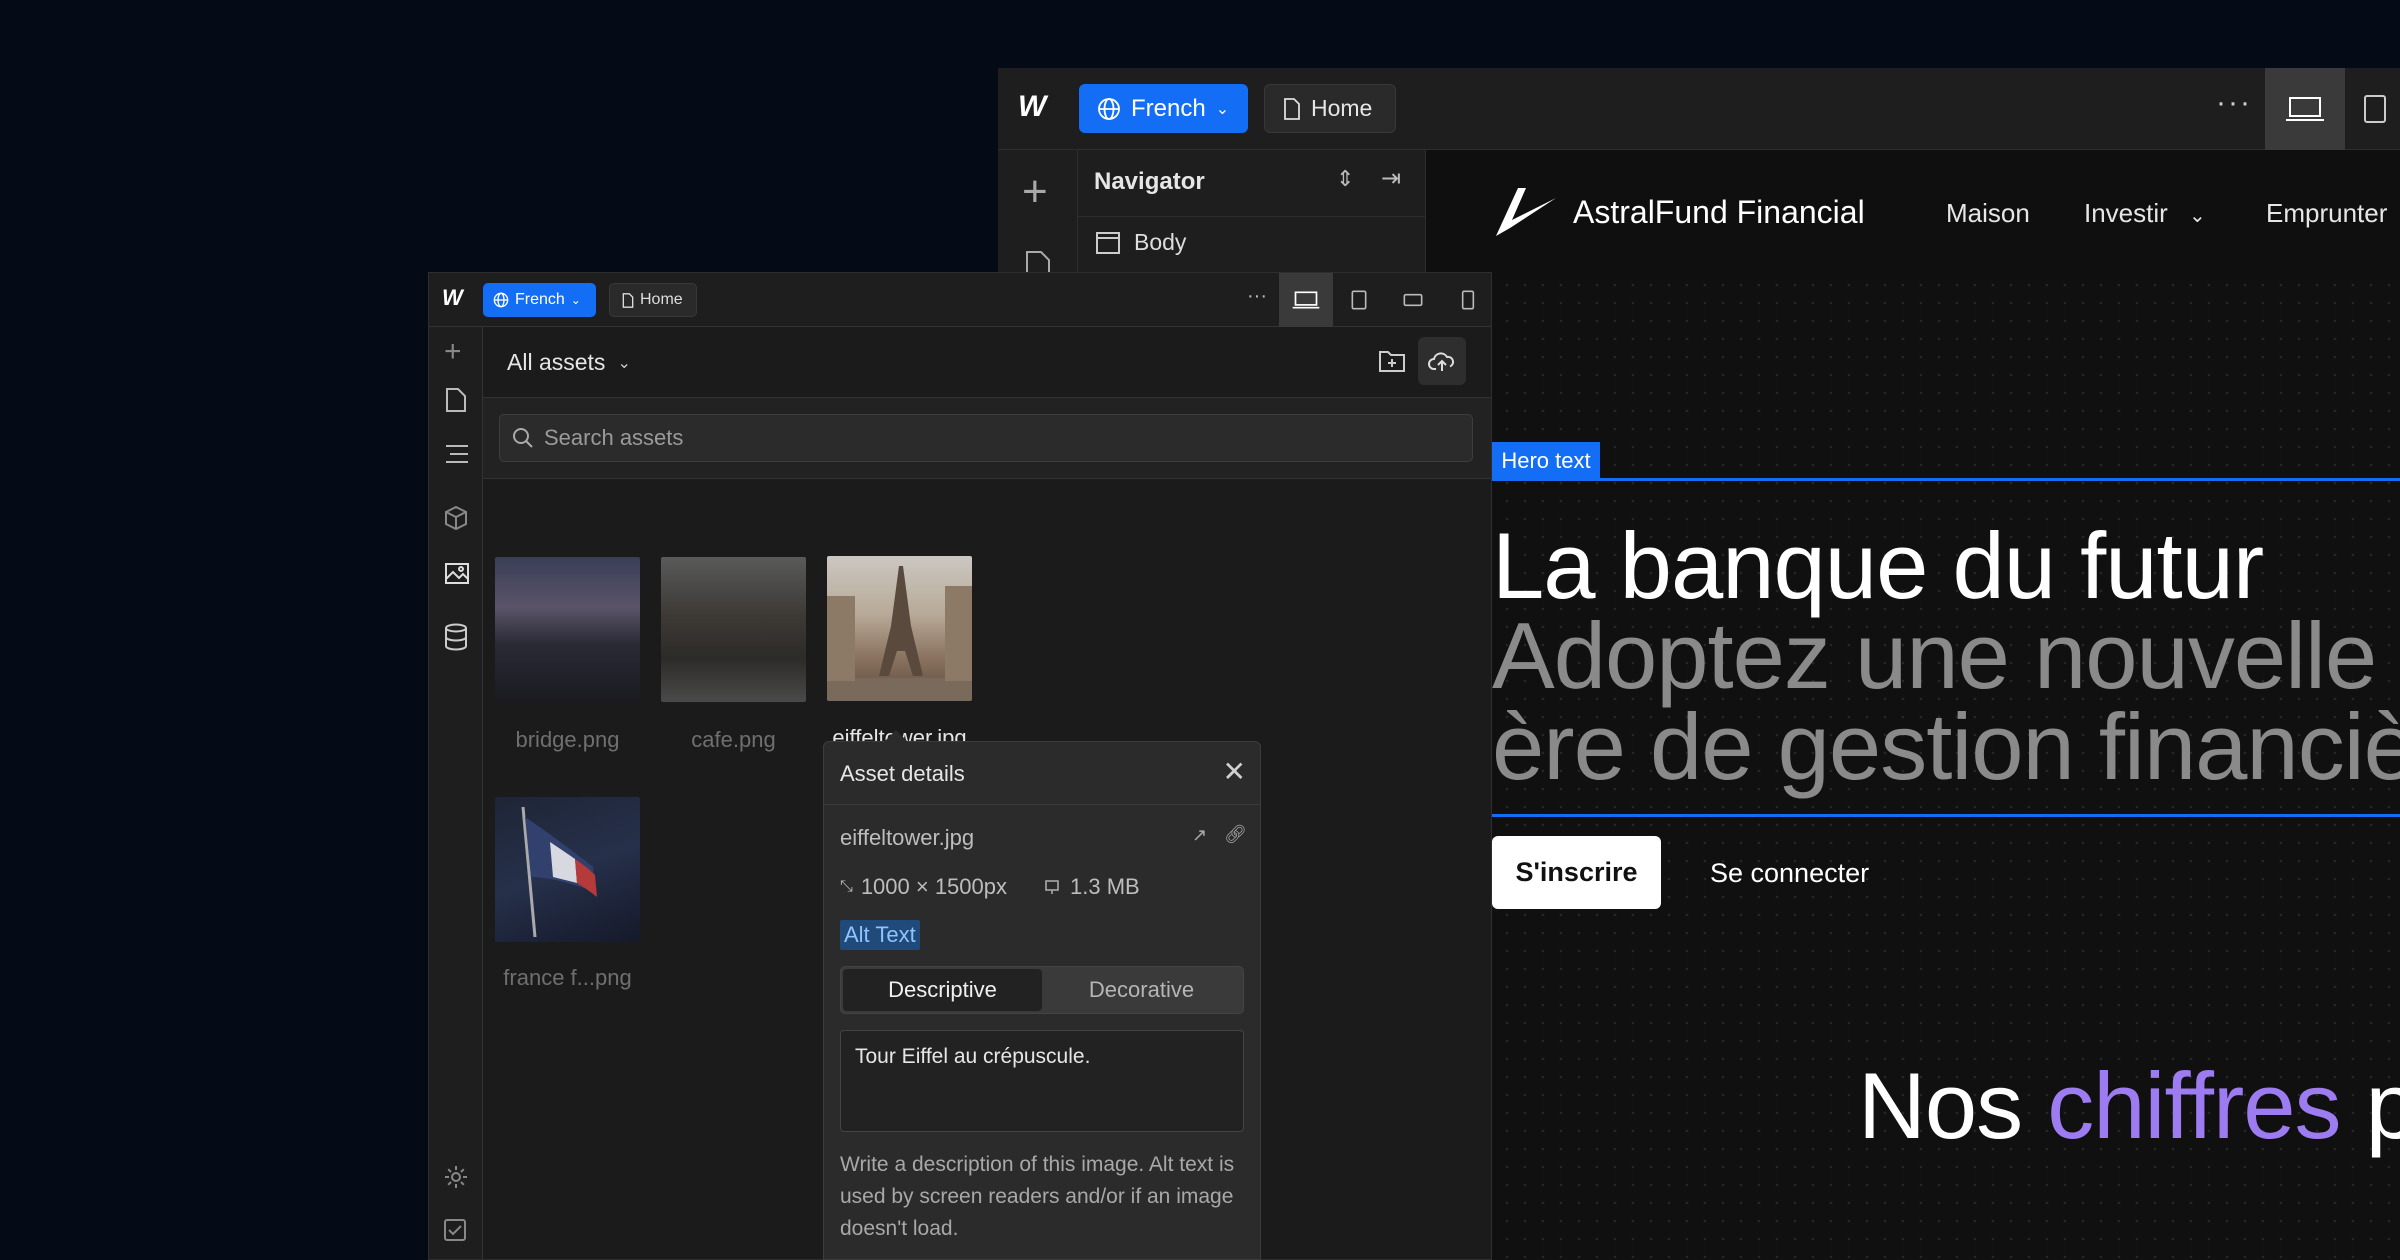 This screenshot has width=2400, height=1260. What do you see at coordinates (733, 629) in the screenshot?
I see `asset-thumbnail-cafe` at bounding box center [733, 629].